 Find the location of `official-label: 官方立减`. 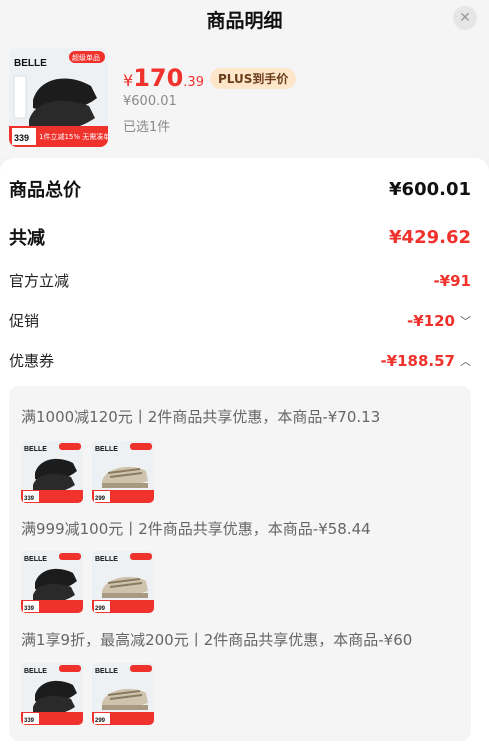

official-label: 官方立减 is located at coordinates (39, 281).